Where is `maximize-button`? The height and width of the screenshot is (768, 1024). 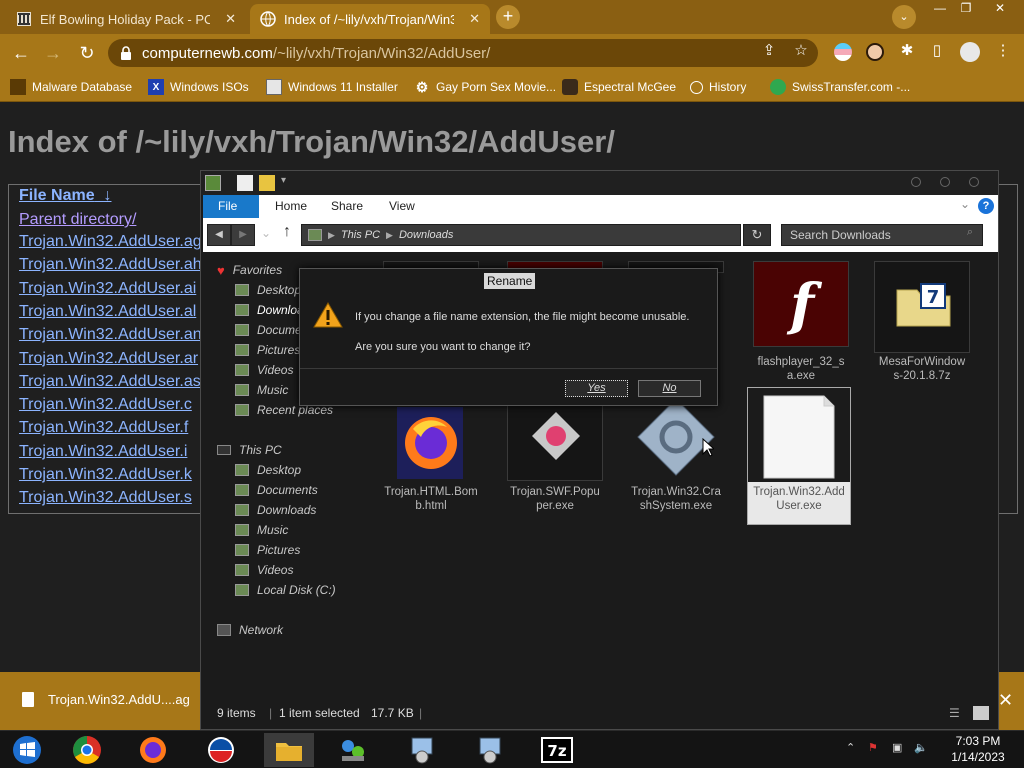
maximize-button is located at coordinates (945, 182).